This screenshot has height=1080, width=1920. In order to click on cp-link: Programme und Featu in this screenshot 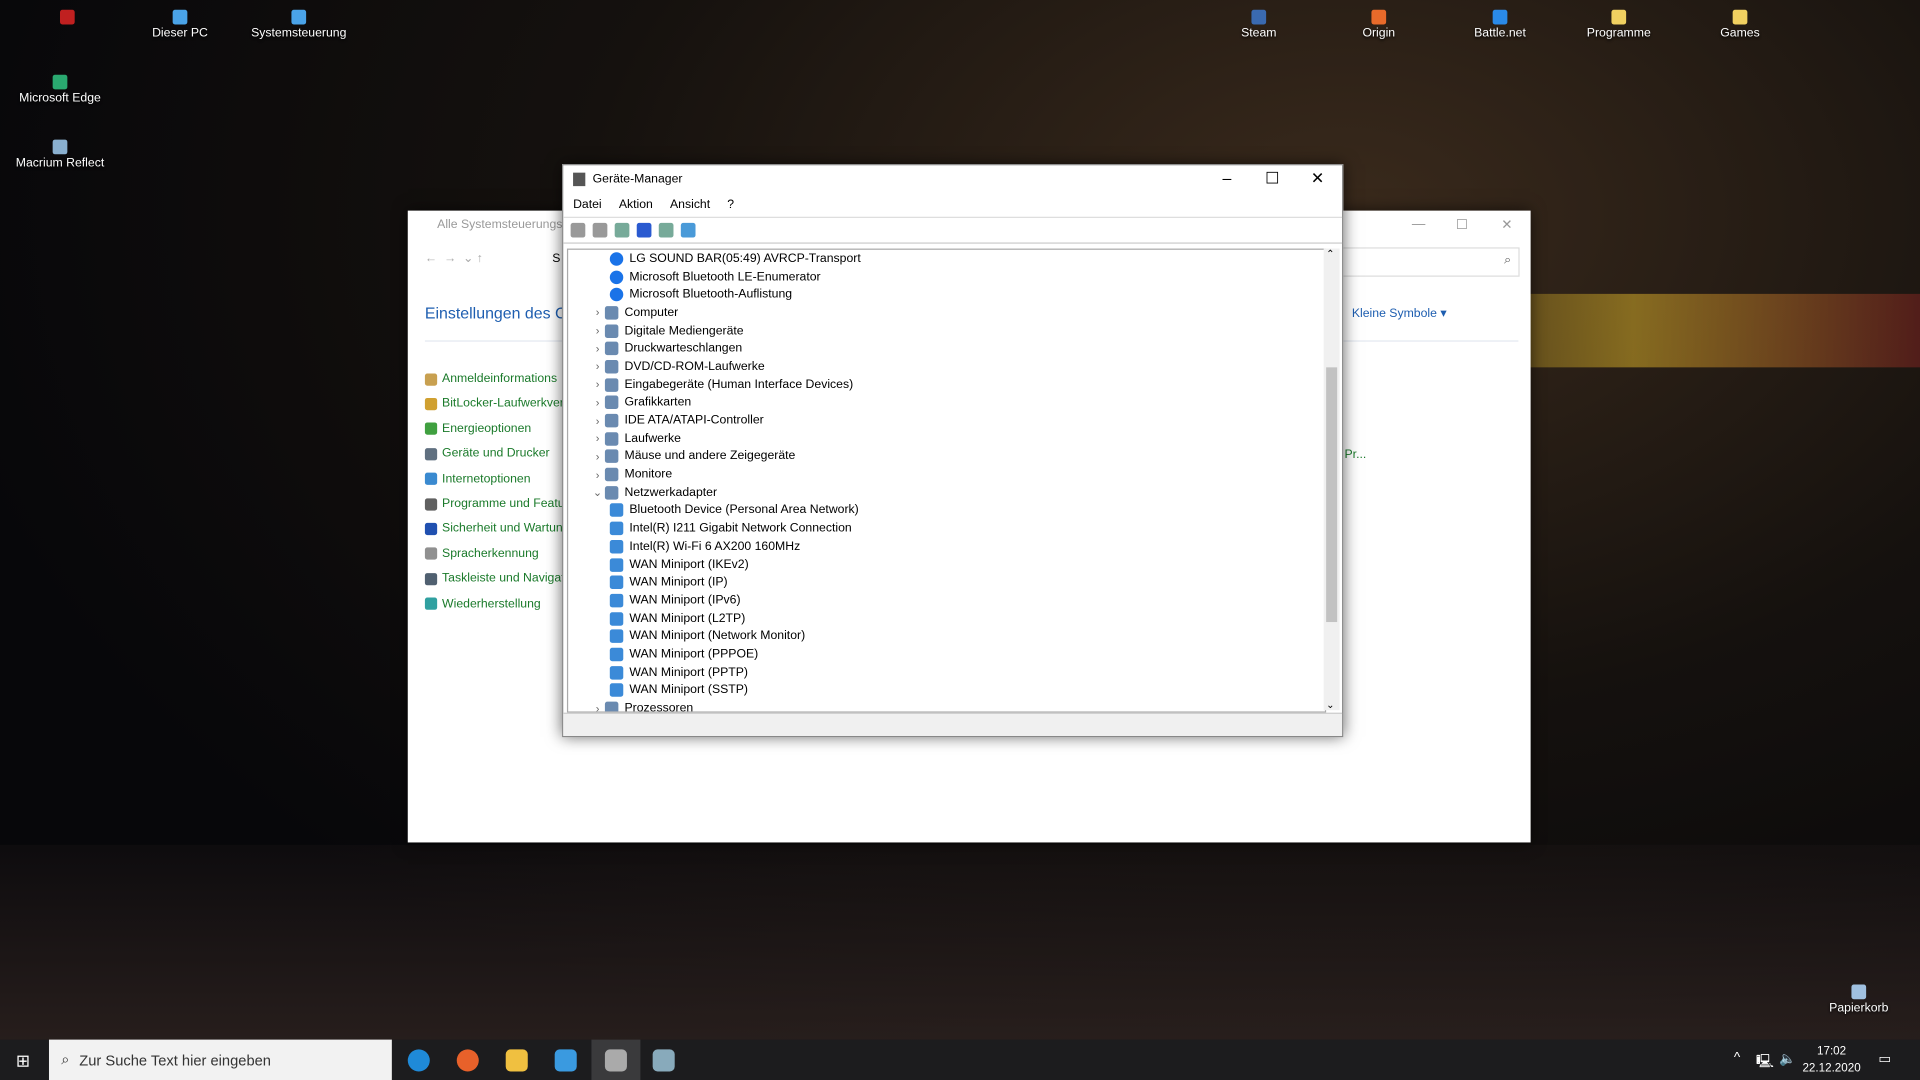, I will do `click(494, 504)`.